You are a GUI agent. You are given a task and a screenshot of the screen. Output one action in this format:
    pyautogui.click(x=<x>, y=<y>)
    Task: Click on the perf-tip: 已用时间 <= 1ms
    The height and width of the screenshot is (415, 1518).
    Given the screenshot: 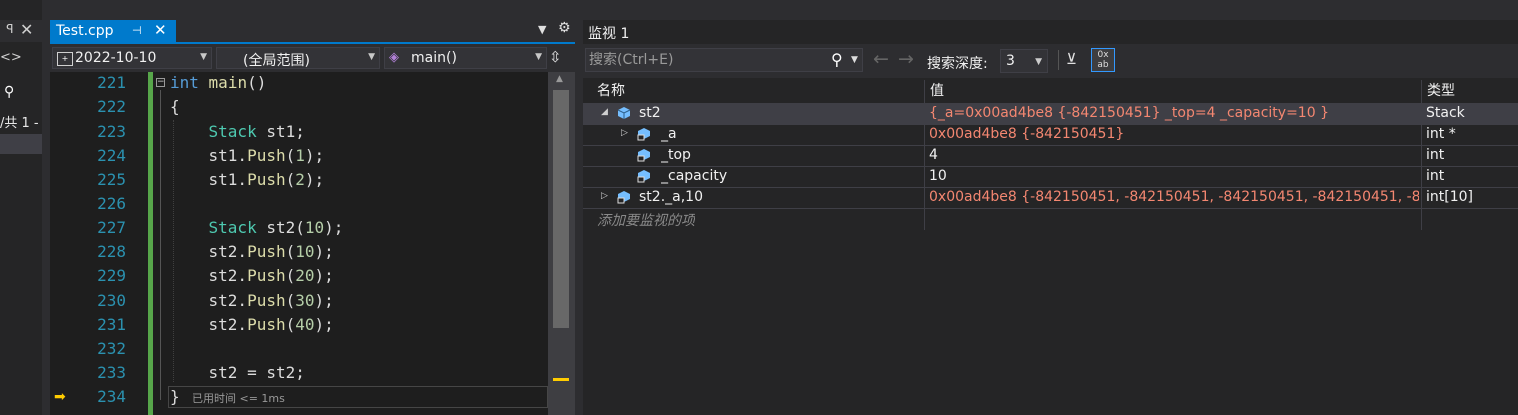 What is the action you would take?
    pyautogui.click(x=238, y=398)
    